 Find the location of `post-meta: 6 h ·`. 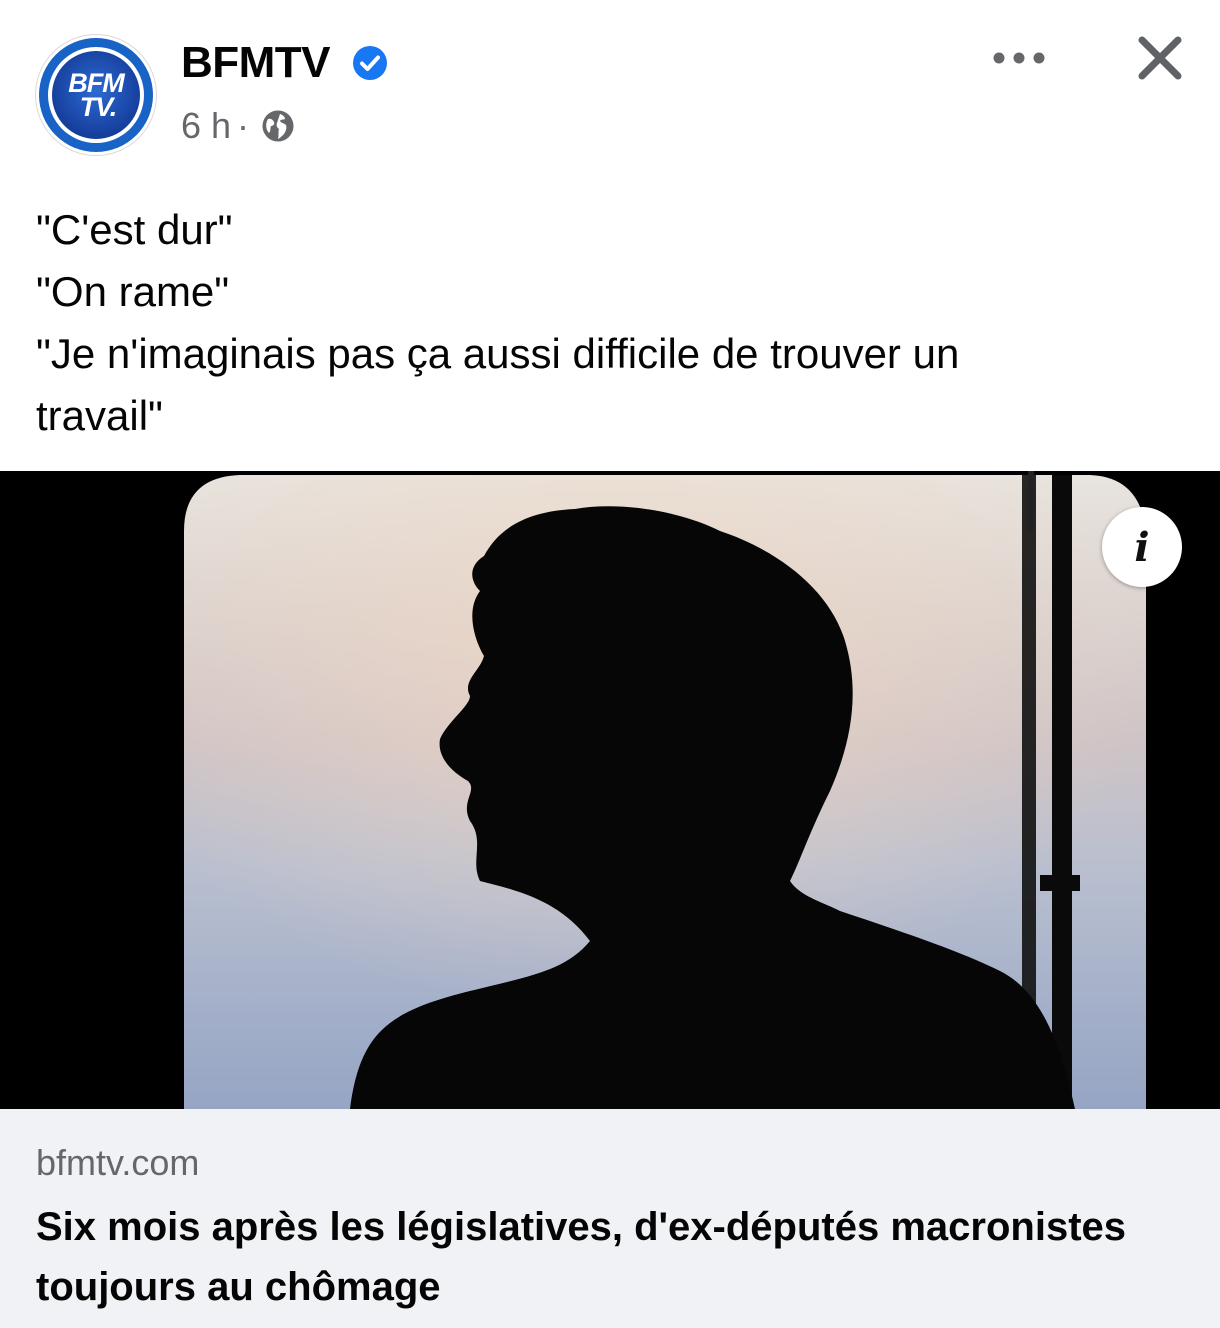

post-meta: 6 h · is located at coordinates (238, 126).